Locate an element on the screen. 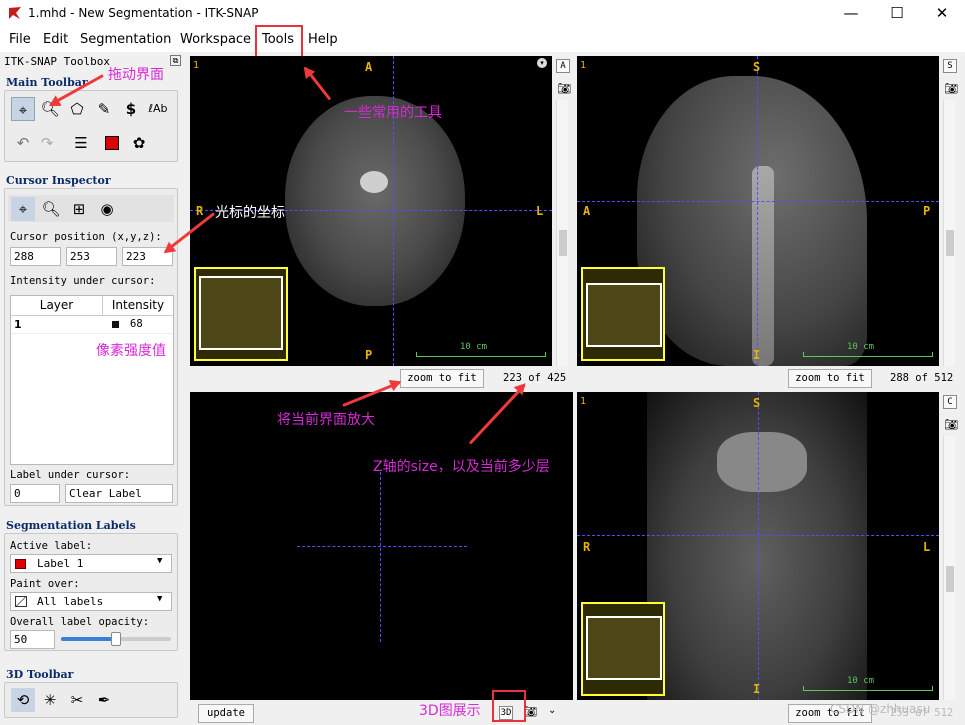  active-label-select: Label 1 ▼ is located at coordinates (91, 563).